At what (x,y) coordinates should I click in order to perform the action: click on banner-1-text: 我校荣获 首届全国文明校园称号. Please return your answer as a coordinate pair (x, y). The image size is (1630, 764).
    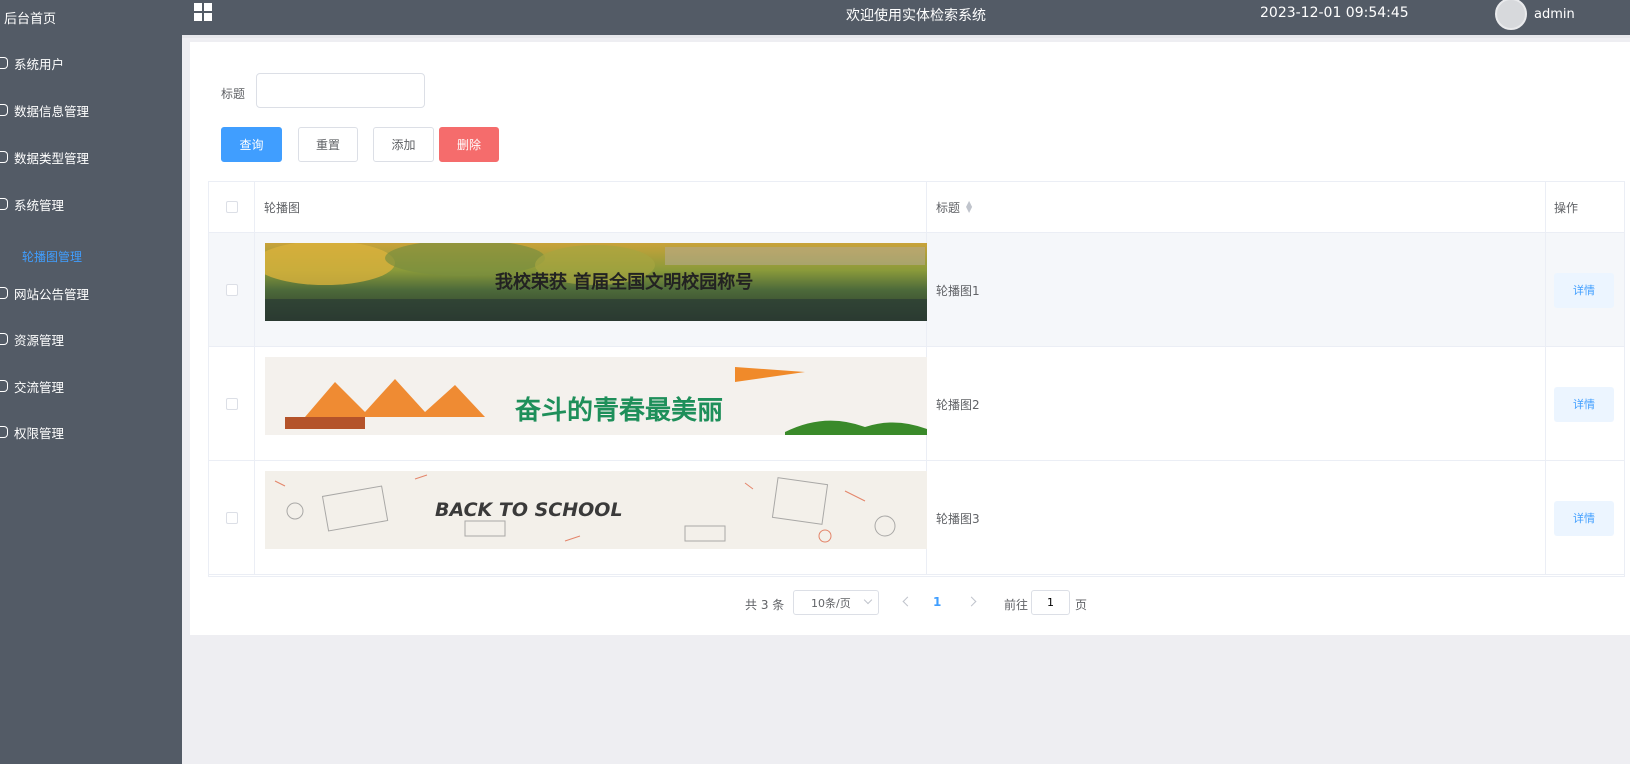
    Looking at the image, I should click on (624, 282).